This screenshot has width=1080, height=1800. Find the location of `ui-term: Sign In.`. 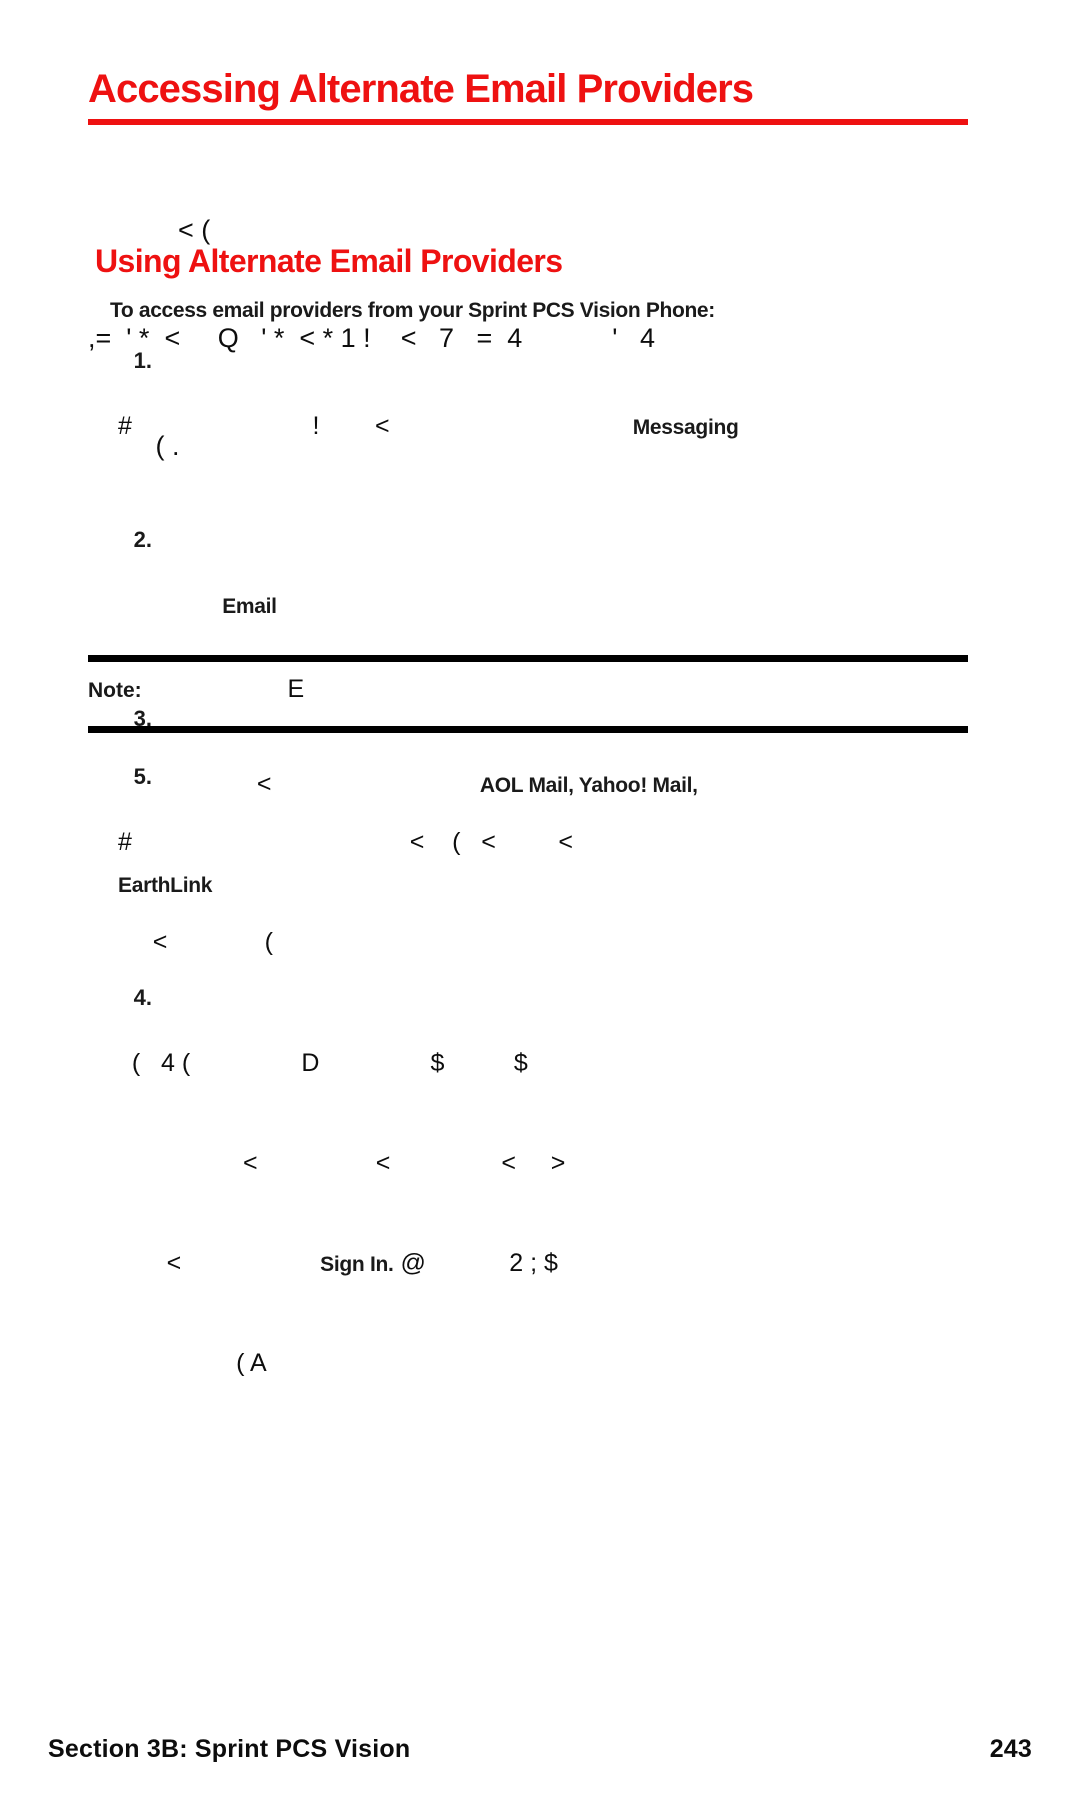

ui-term: Sign In. is located at coordinates (357, 1264).